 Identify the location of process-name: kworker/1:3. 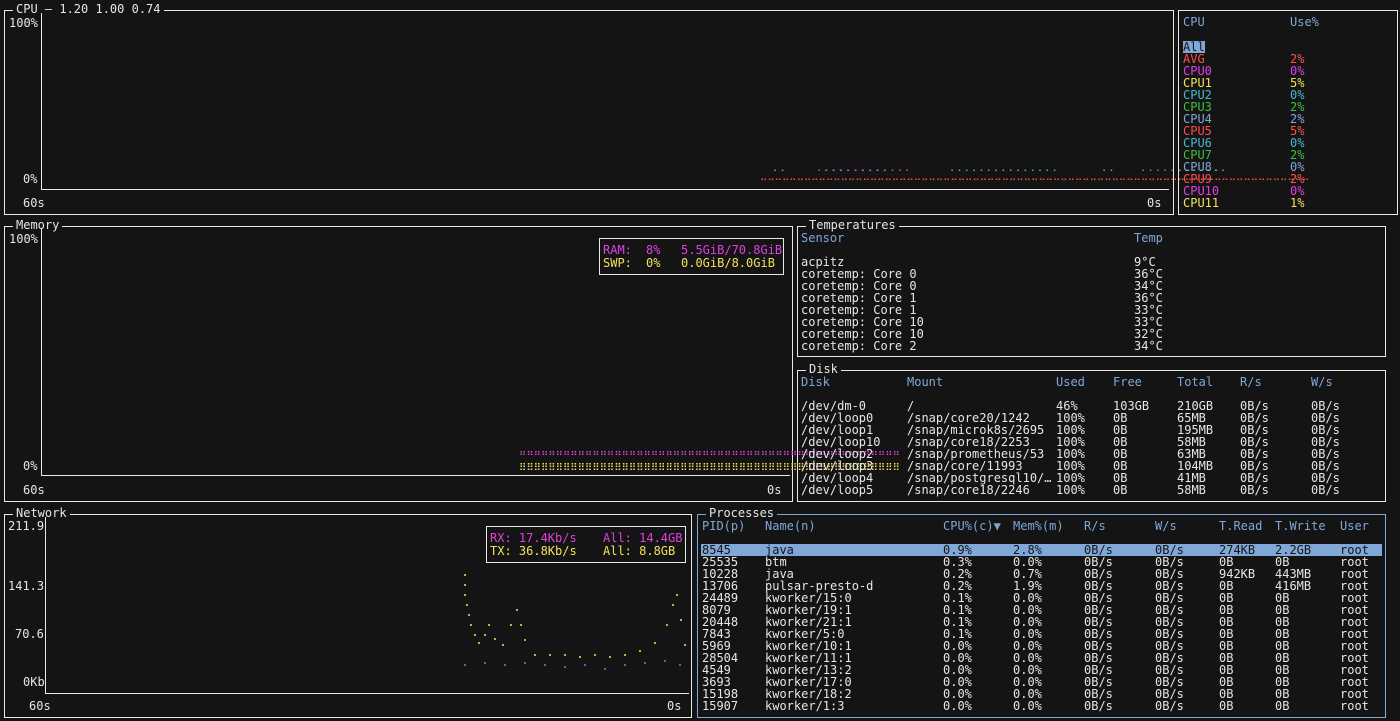
(805, 706).